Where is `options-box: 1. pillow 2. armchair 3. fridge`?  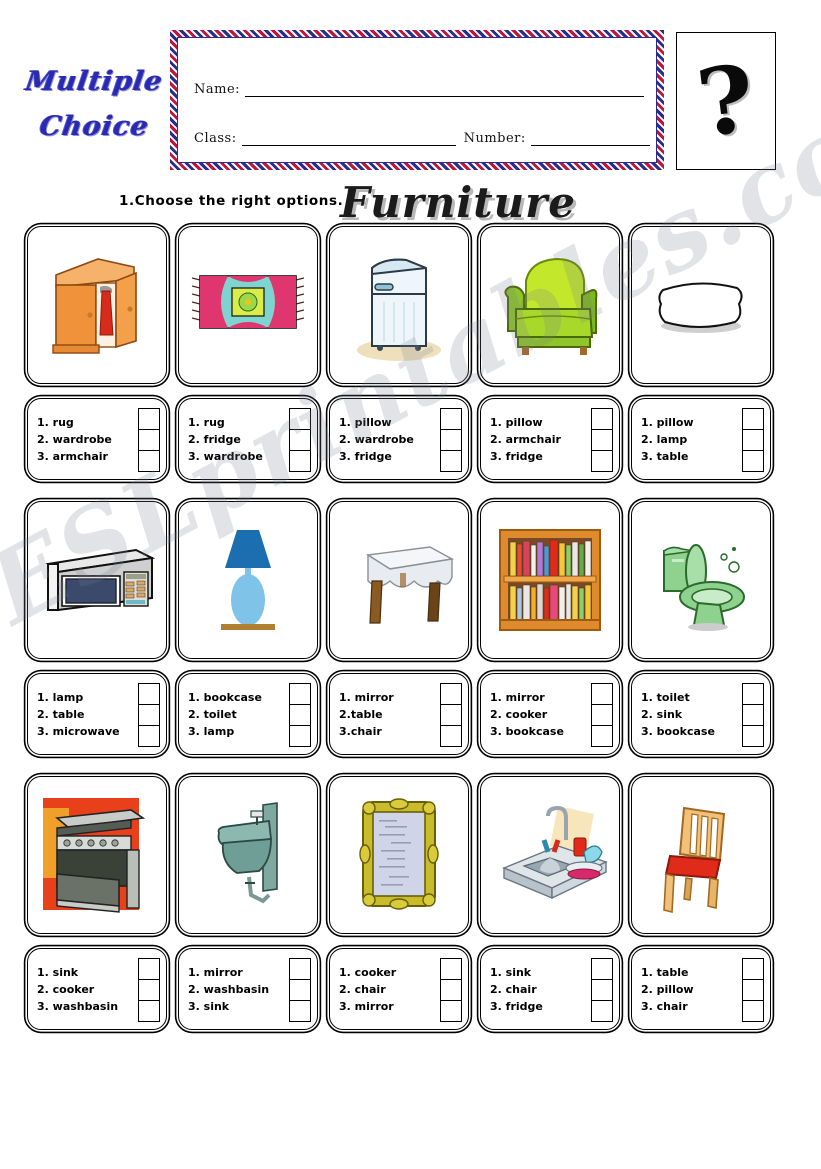
options-box: 1. pillow 2. armchair 3. fridge is located at coordinates (550, 439).